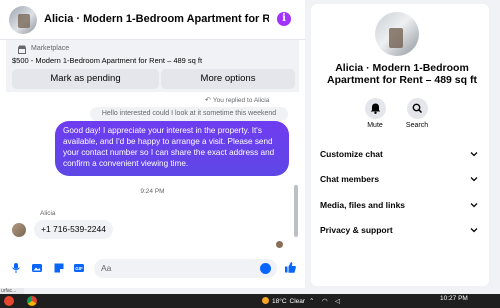 The height and width of the screenshot is (308, 500). I want to click on svg-text: GIF, so click(79, 268).